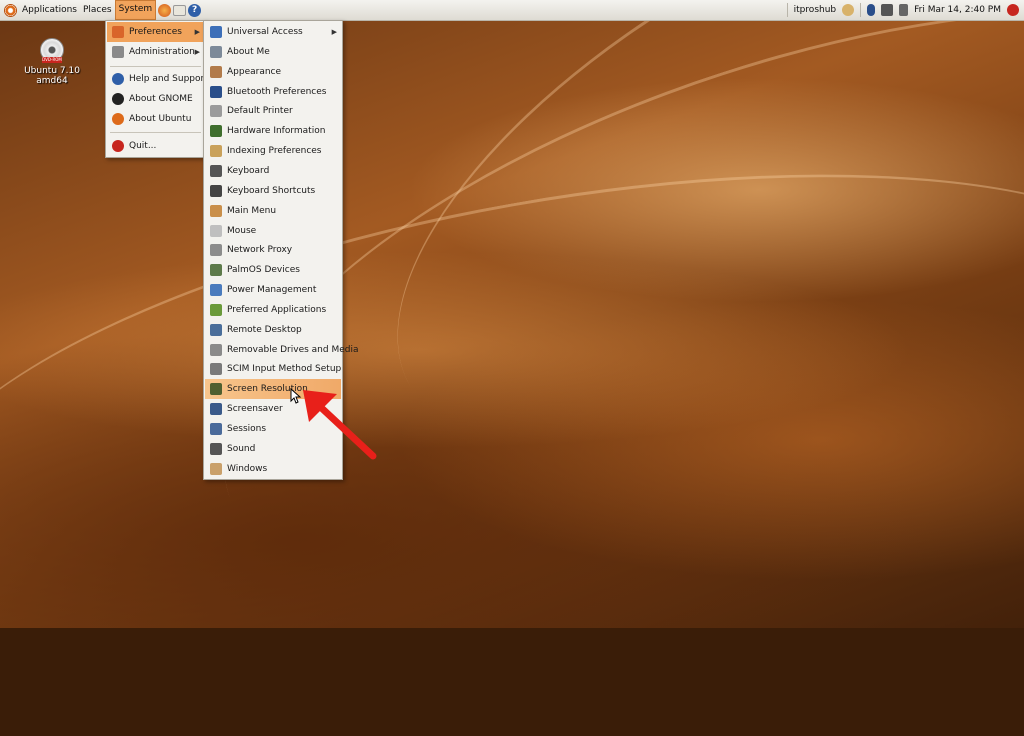 This screenshot has height=736, width=1024. What do you see at coordinates (168, 79) in the screenshot?
I see `menu-item-label: Help and Support` at bounding box center [168, 79].